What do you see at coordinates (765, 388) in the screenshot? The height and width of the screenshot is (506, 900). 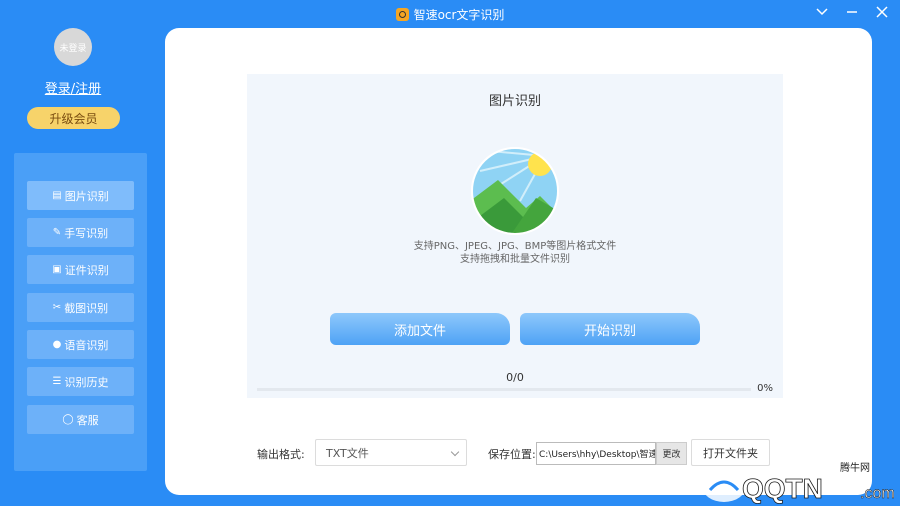 I see `progress-percent: 0%` at bounding box center [765, 388].